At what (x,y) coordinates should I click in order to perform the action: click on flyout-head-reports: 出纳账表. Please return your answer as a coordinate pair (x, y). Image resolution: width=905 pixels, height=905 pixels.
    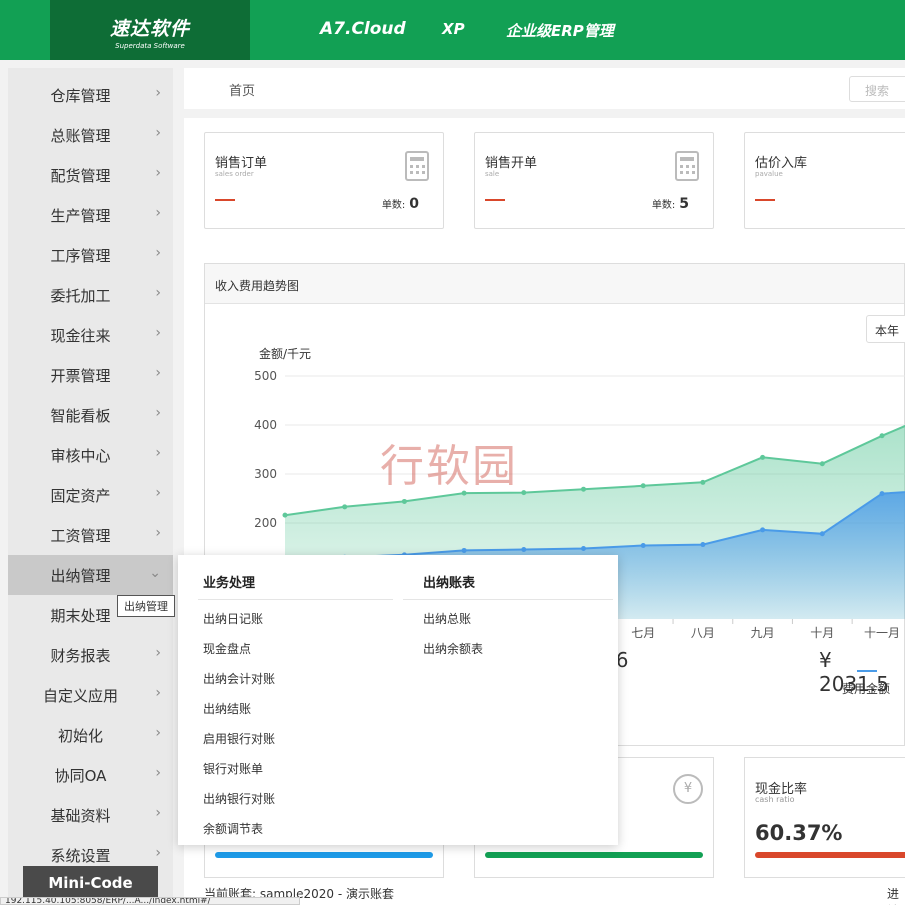
    Looking at the image, I should click on (449, 583).